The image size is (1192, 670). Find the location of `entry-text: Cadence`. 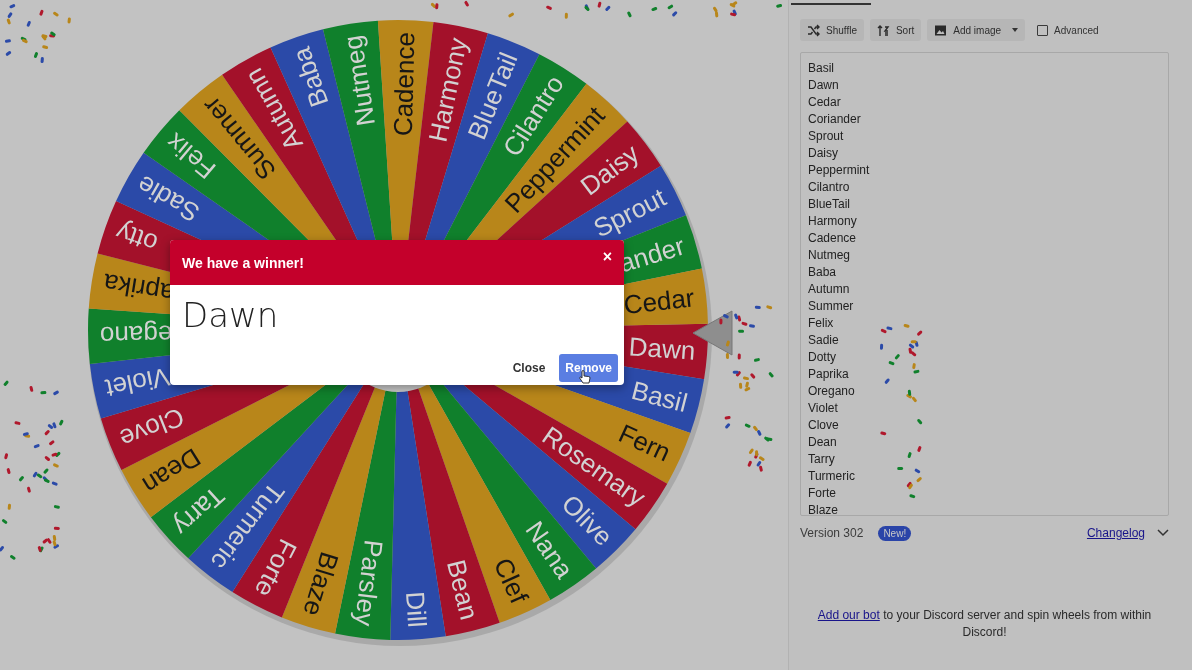

entry-text: Cadence is located at coordinates (833, 238).